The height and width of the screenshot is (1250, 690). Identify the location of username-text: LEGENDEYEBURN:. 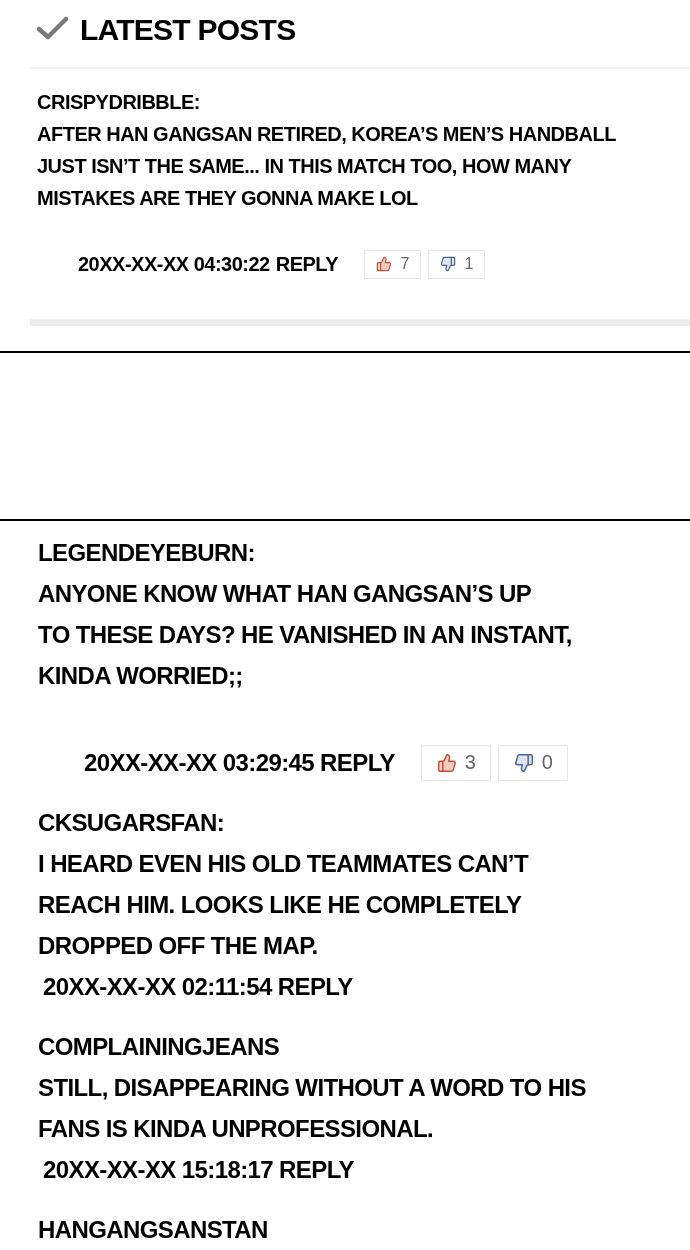
(146, 553).